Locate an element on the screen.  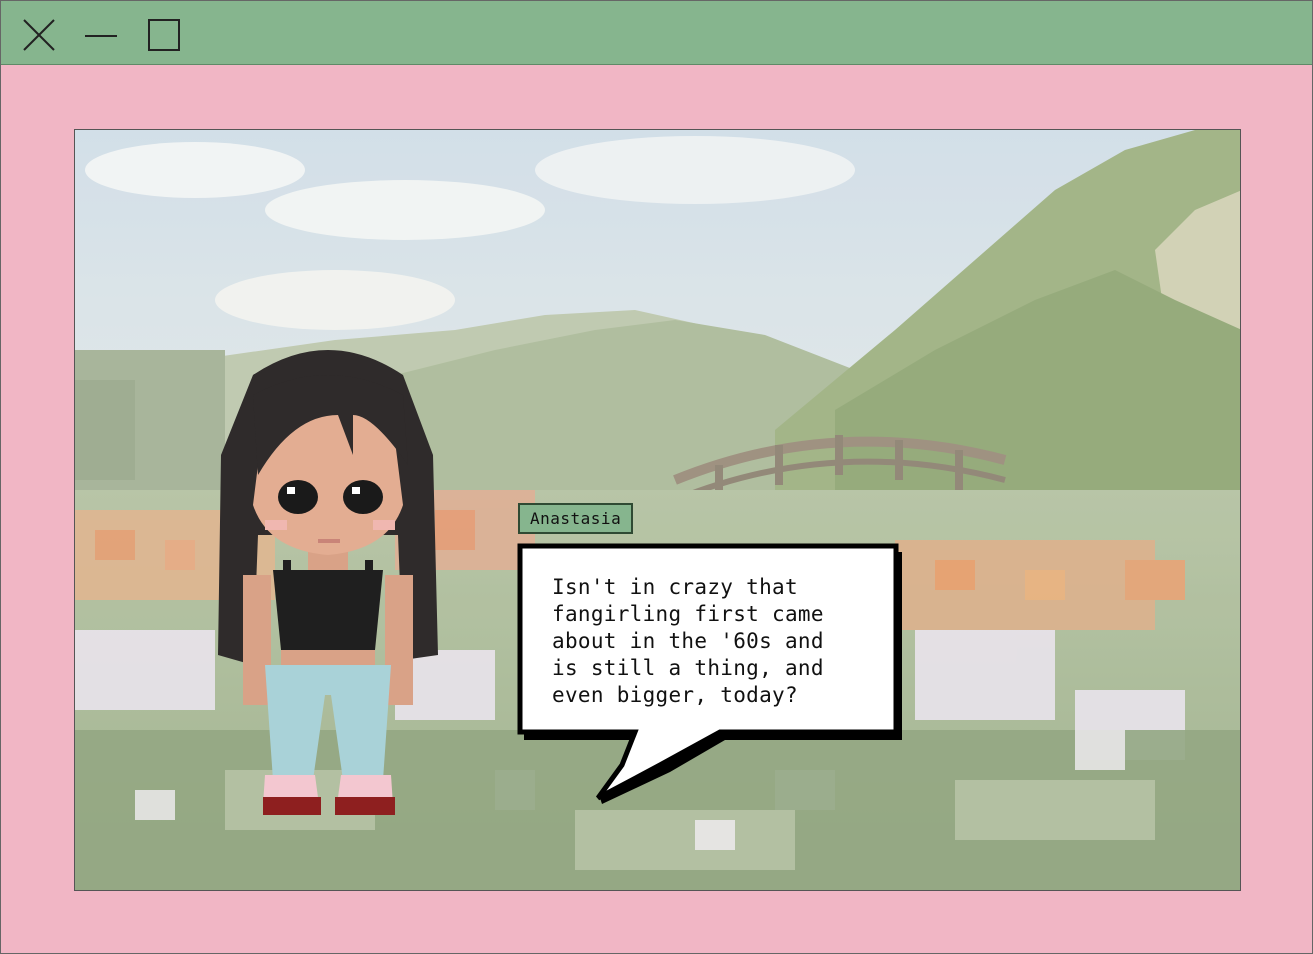
maximize-icon is located at coordinates (164, 35).